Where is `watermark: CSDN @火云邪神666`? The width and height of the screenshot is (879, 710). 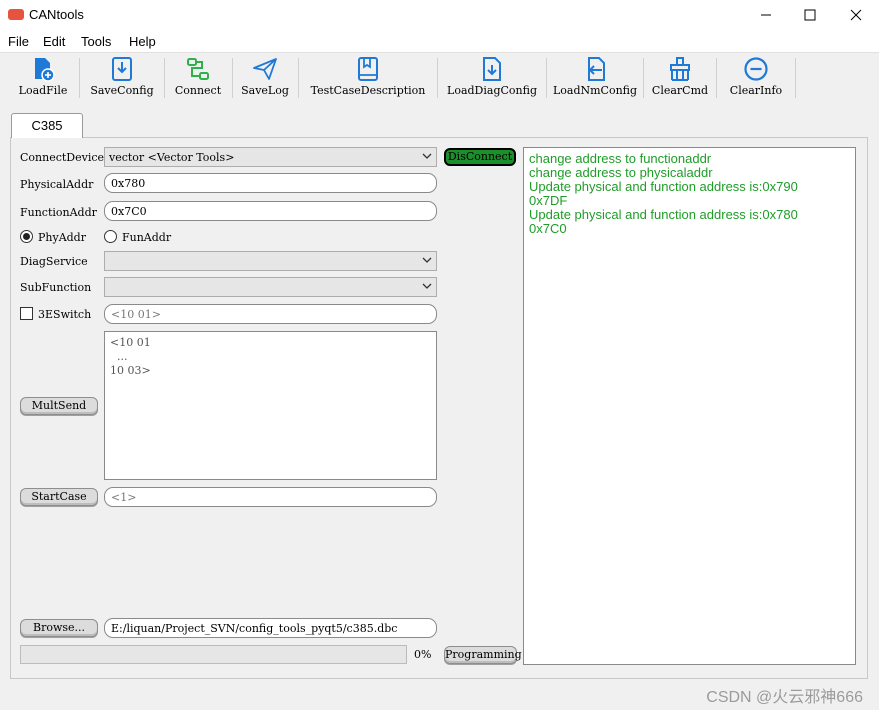
watermark: CSDN @火云邪神666 is located at coordinates (784, 697).